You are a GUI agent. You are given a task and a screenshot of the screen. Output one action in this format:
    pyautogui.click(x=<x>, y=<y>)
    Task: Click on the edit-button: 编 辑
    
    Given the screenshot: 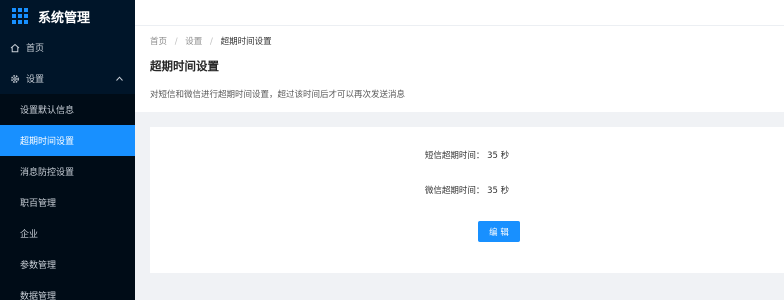 What is the action you would take?
    pyautogui.click(x=499, y=231)
    